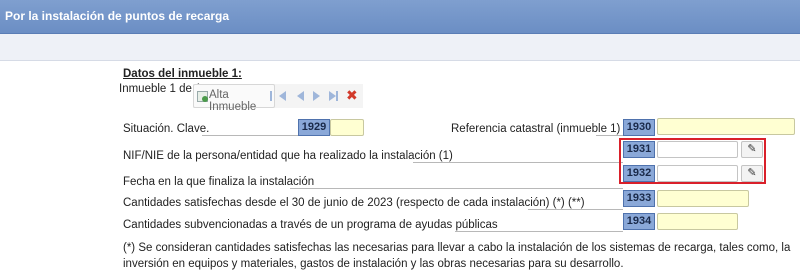 Image resolution: width=800 pixels, height=273 pixels. What do you see at coordinates (697, 221) in the screenshot?
I see `subvencionadas-field` at bounding box center [697, 221].